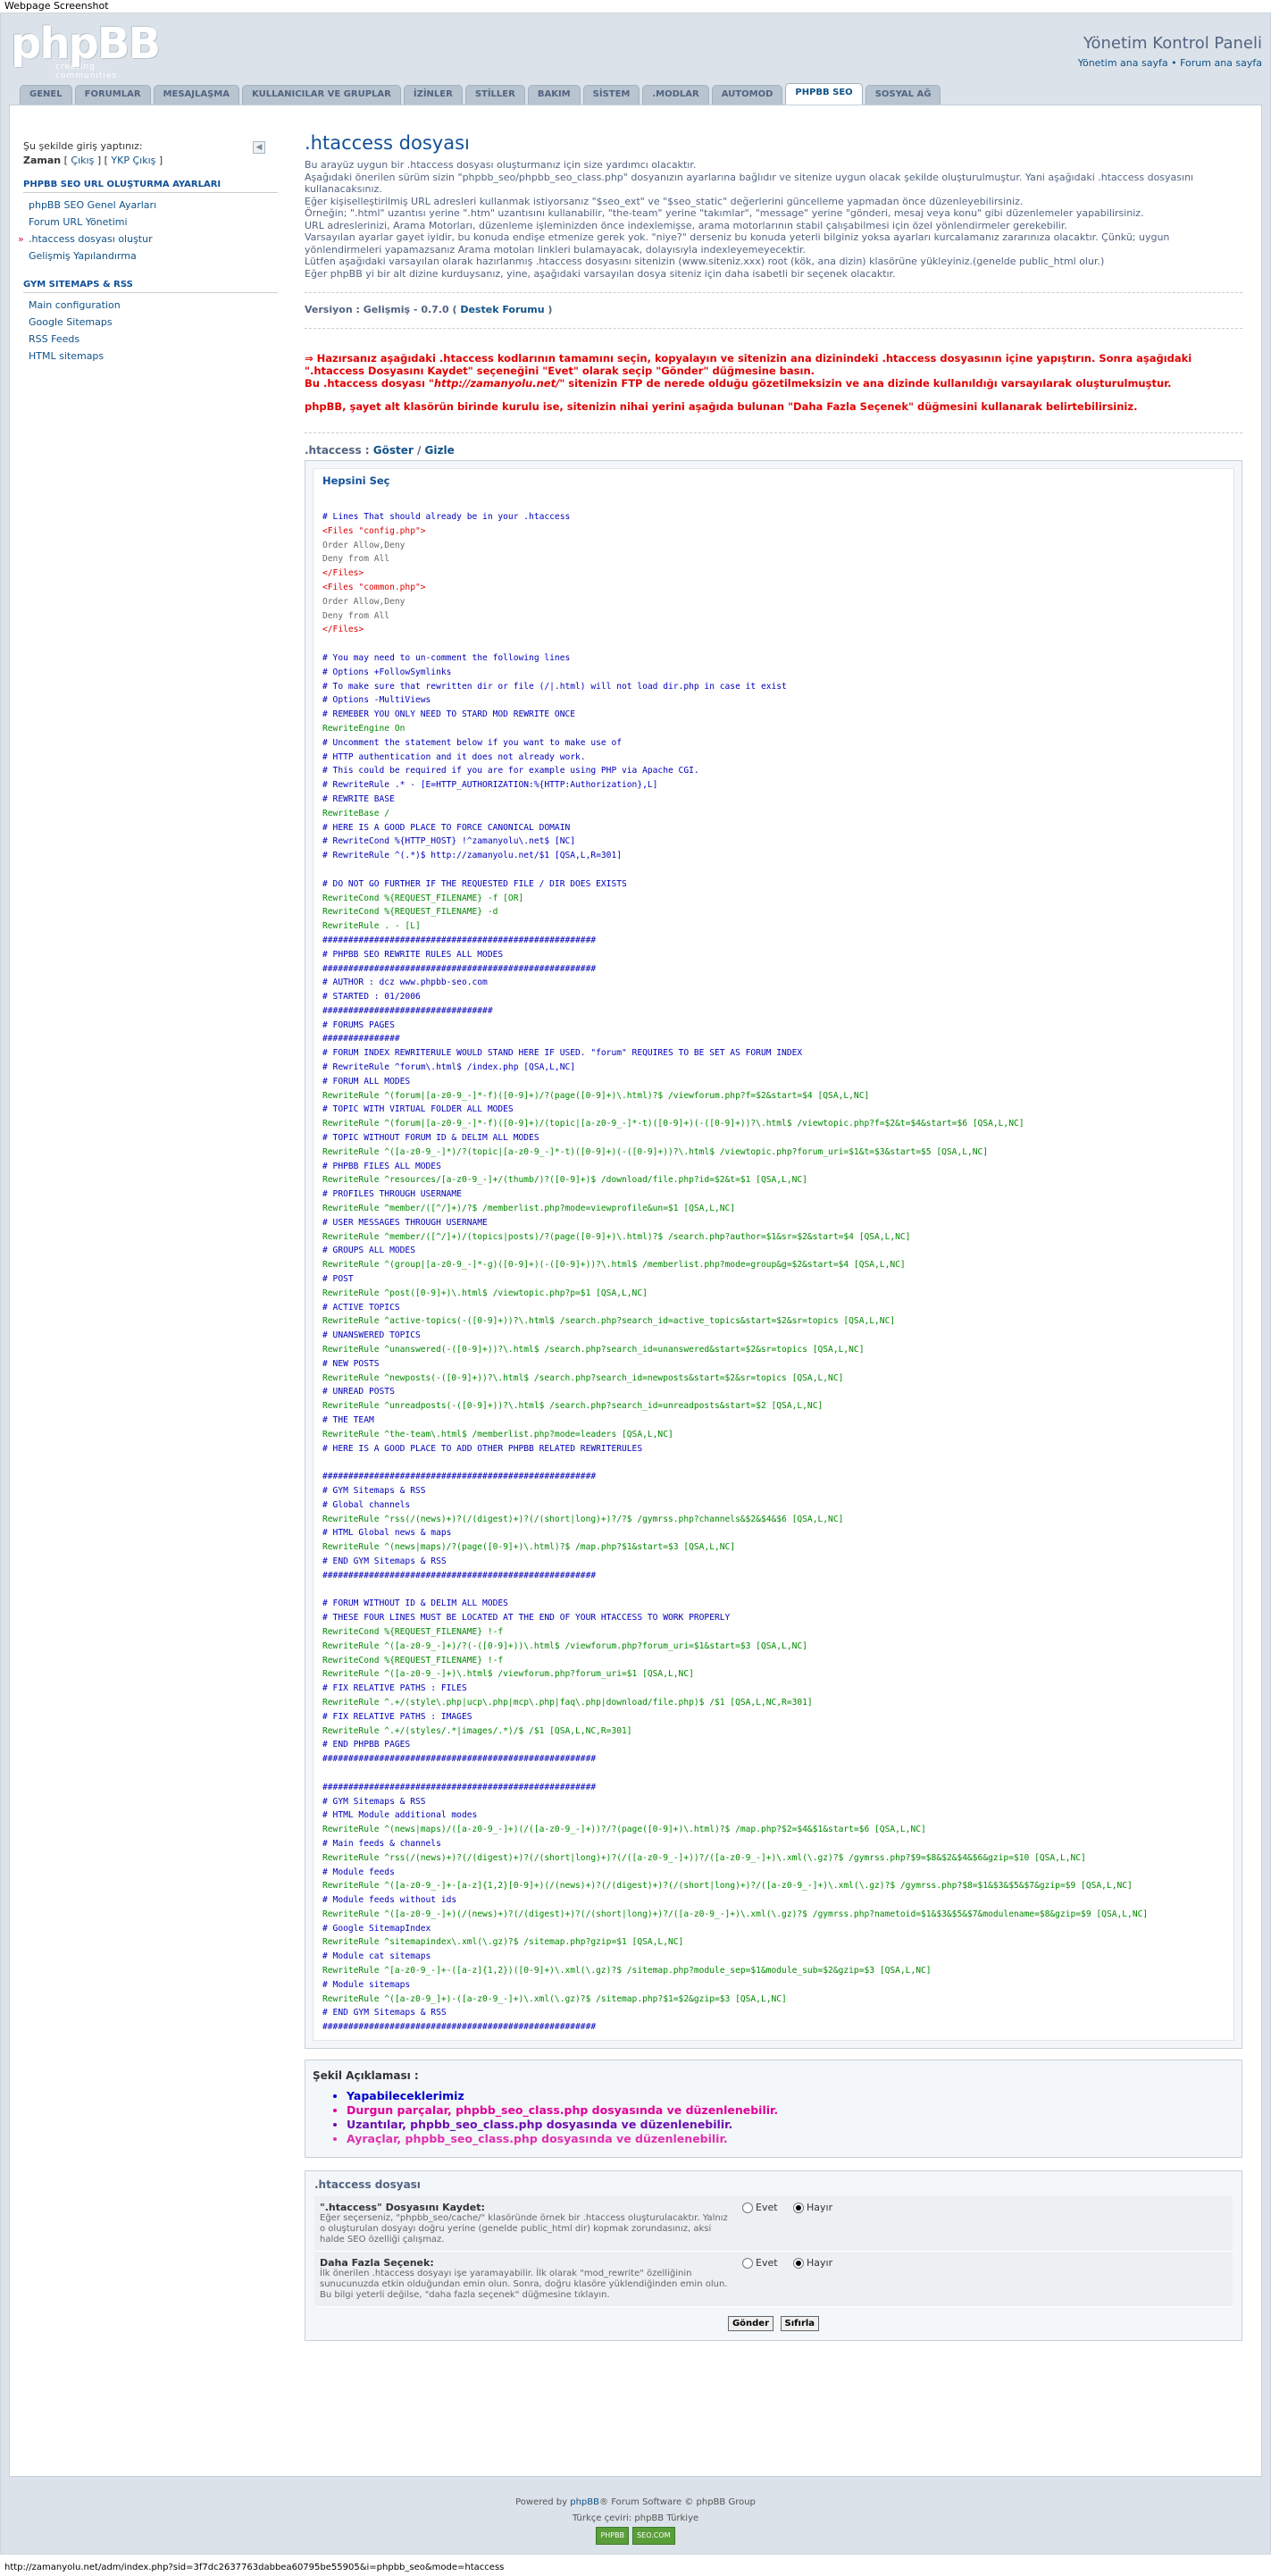 This screenshot has height=2576, width=1271. I want to click on logout-link: Çıkış, so click(82, 160).